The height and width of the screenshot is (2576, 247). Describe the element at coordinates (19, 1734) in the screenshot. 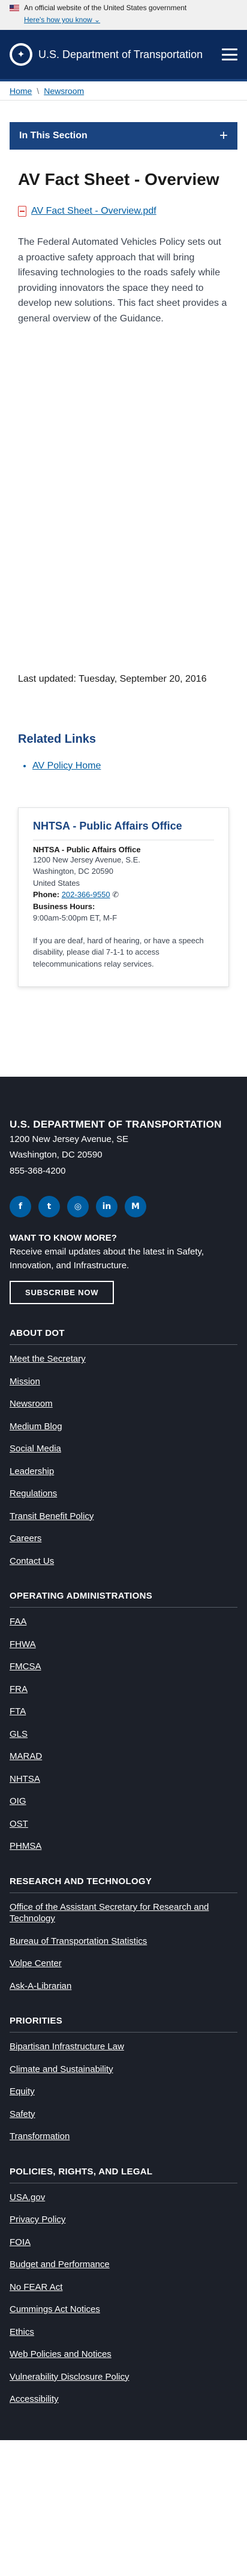

I see `footer-link: GLS` at that location.